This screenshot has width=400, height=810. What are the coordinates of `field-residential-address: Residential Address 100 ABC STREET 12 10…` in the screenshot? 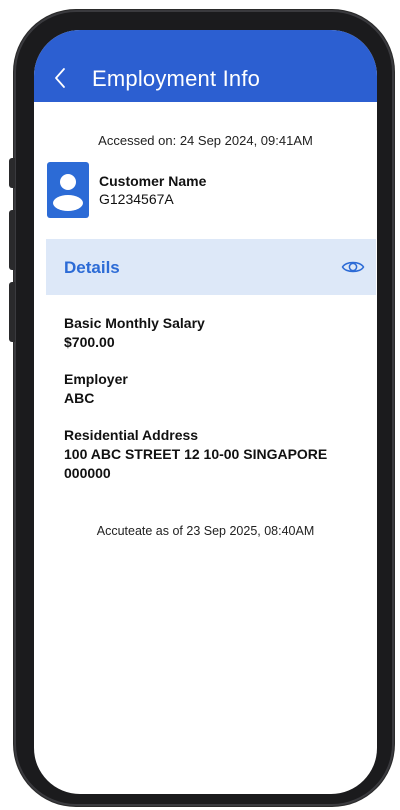 It's located at (209, 454).